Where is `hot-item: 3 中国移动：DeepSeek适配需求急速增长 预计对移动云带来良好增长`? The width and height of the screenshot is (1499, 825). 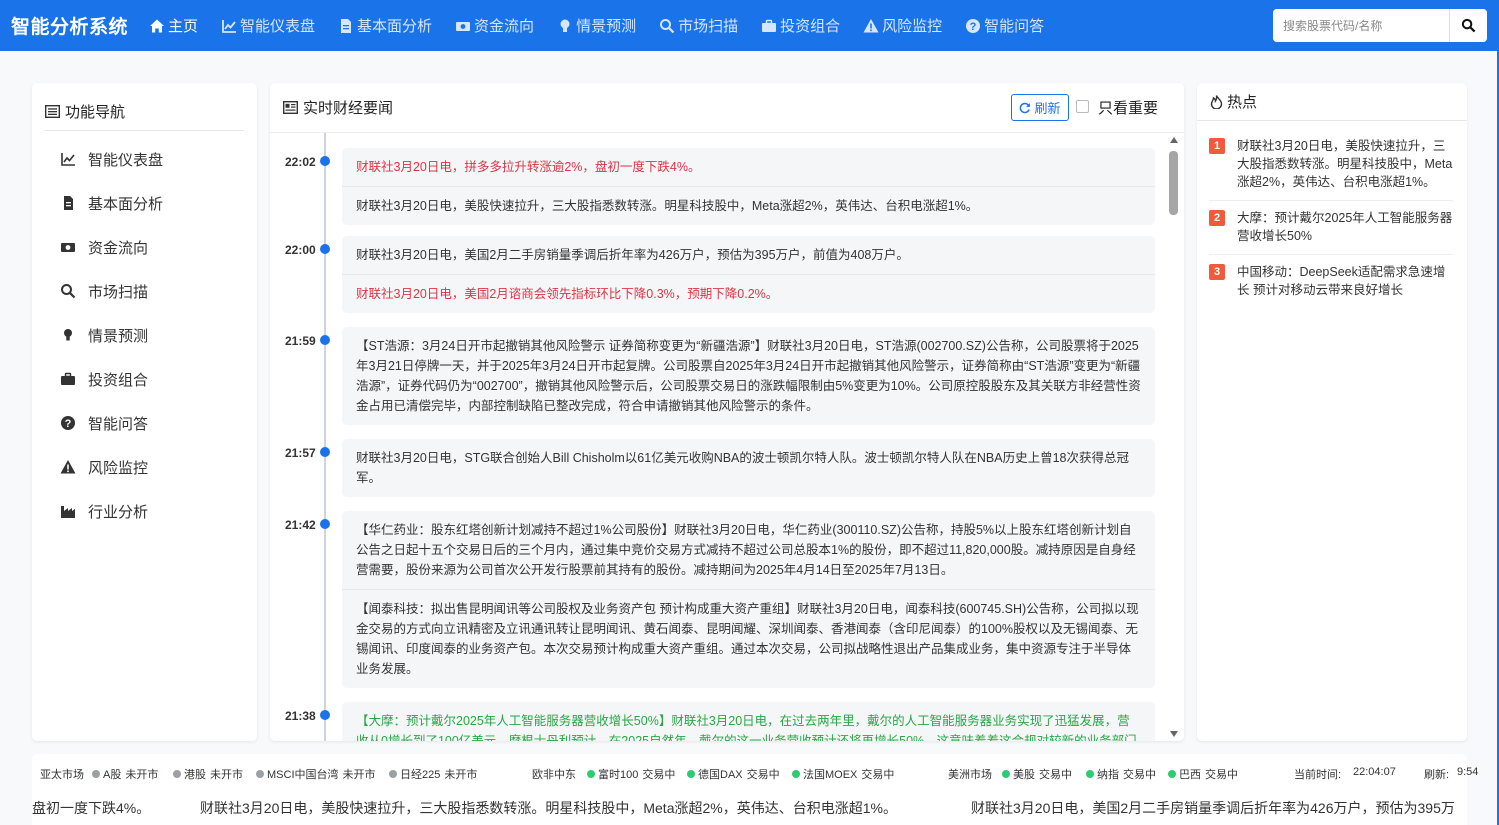 hot-item: 3 中国移动：DeepSeek适配需求急速增长 预计对移动云带来良好增长 is located at coordinates (1331, 281).